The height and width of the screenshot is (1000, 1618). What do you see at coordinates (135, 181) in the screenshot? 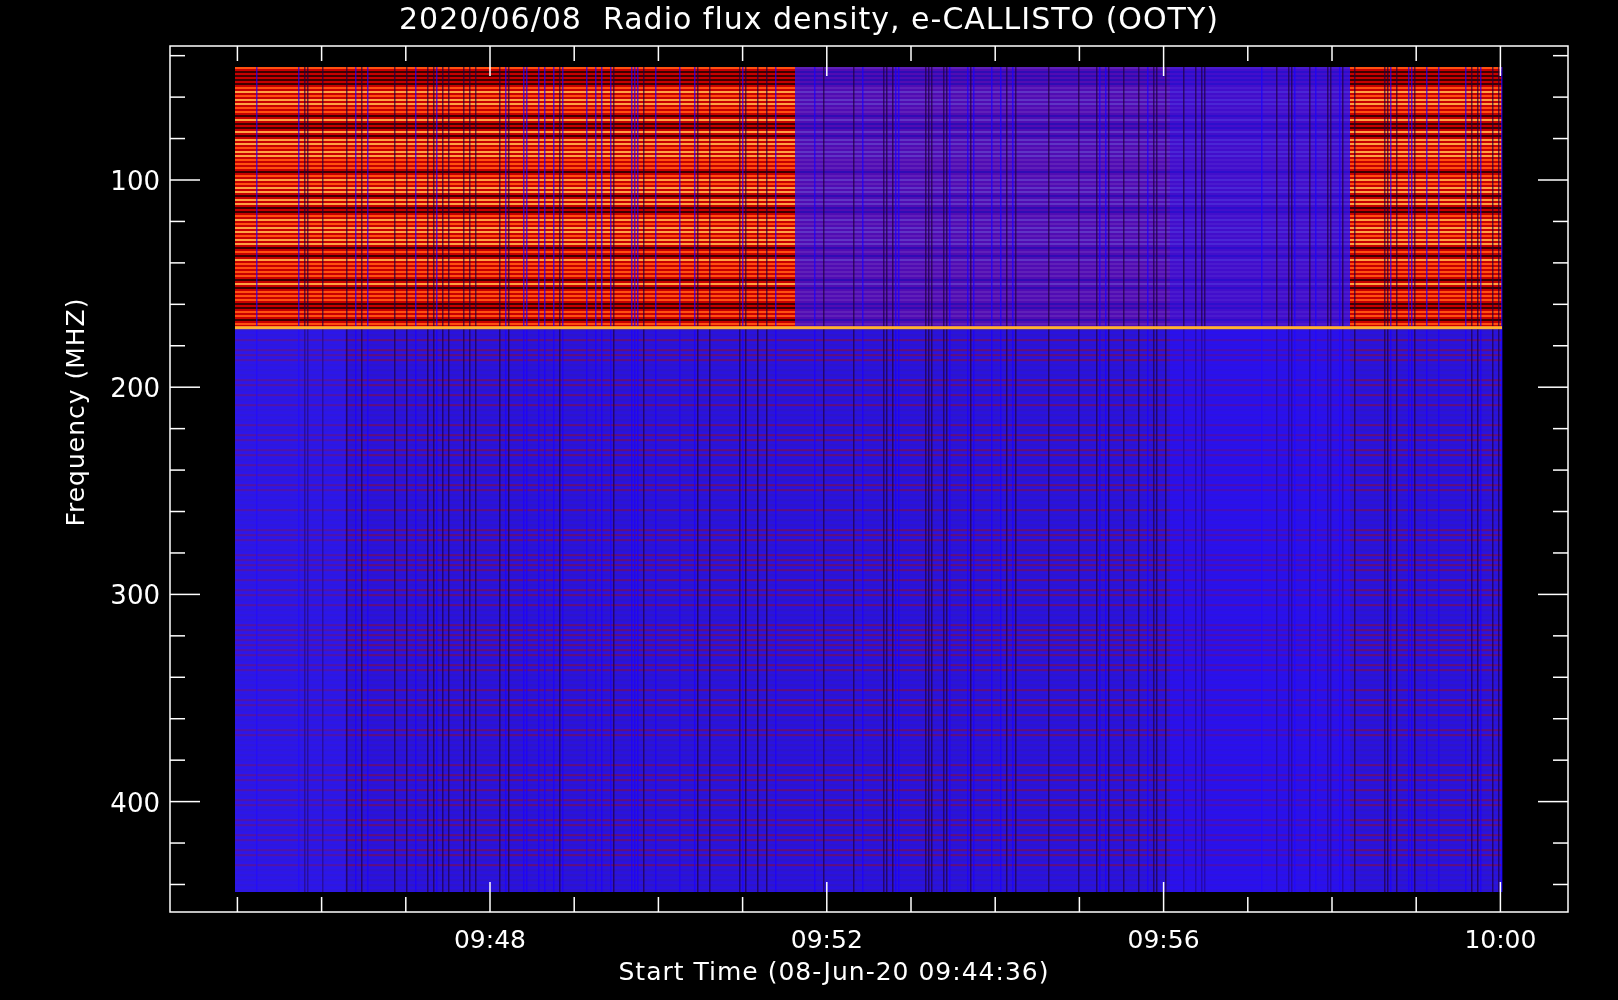
I see `y-tick-label: 100` at bounding box center [135, 181].